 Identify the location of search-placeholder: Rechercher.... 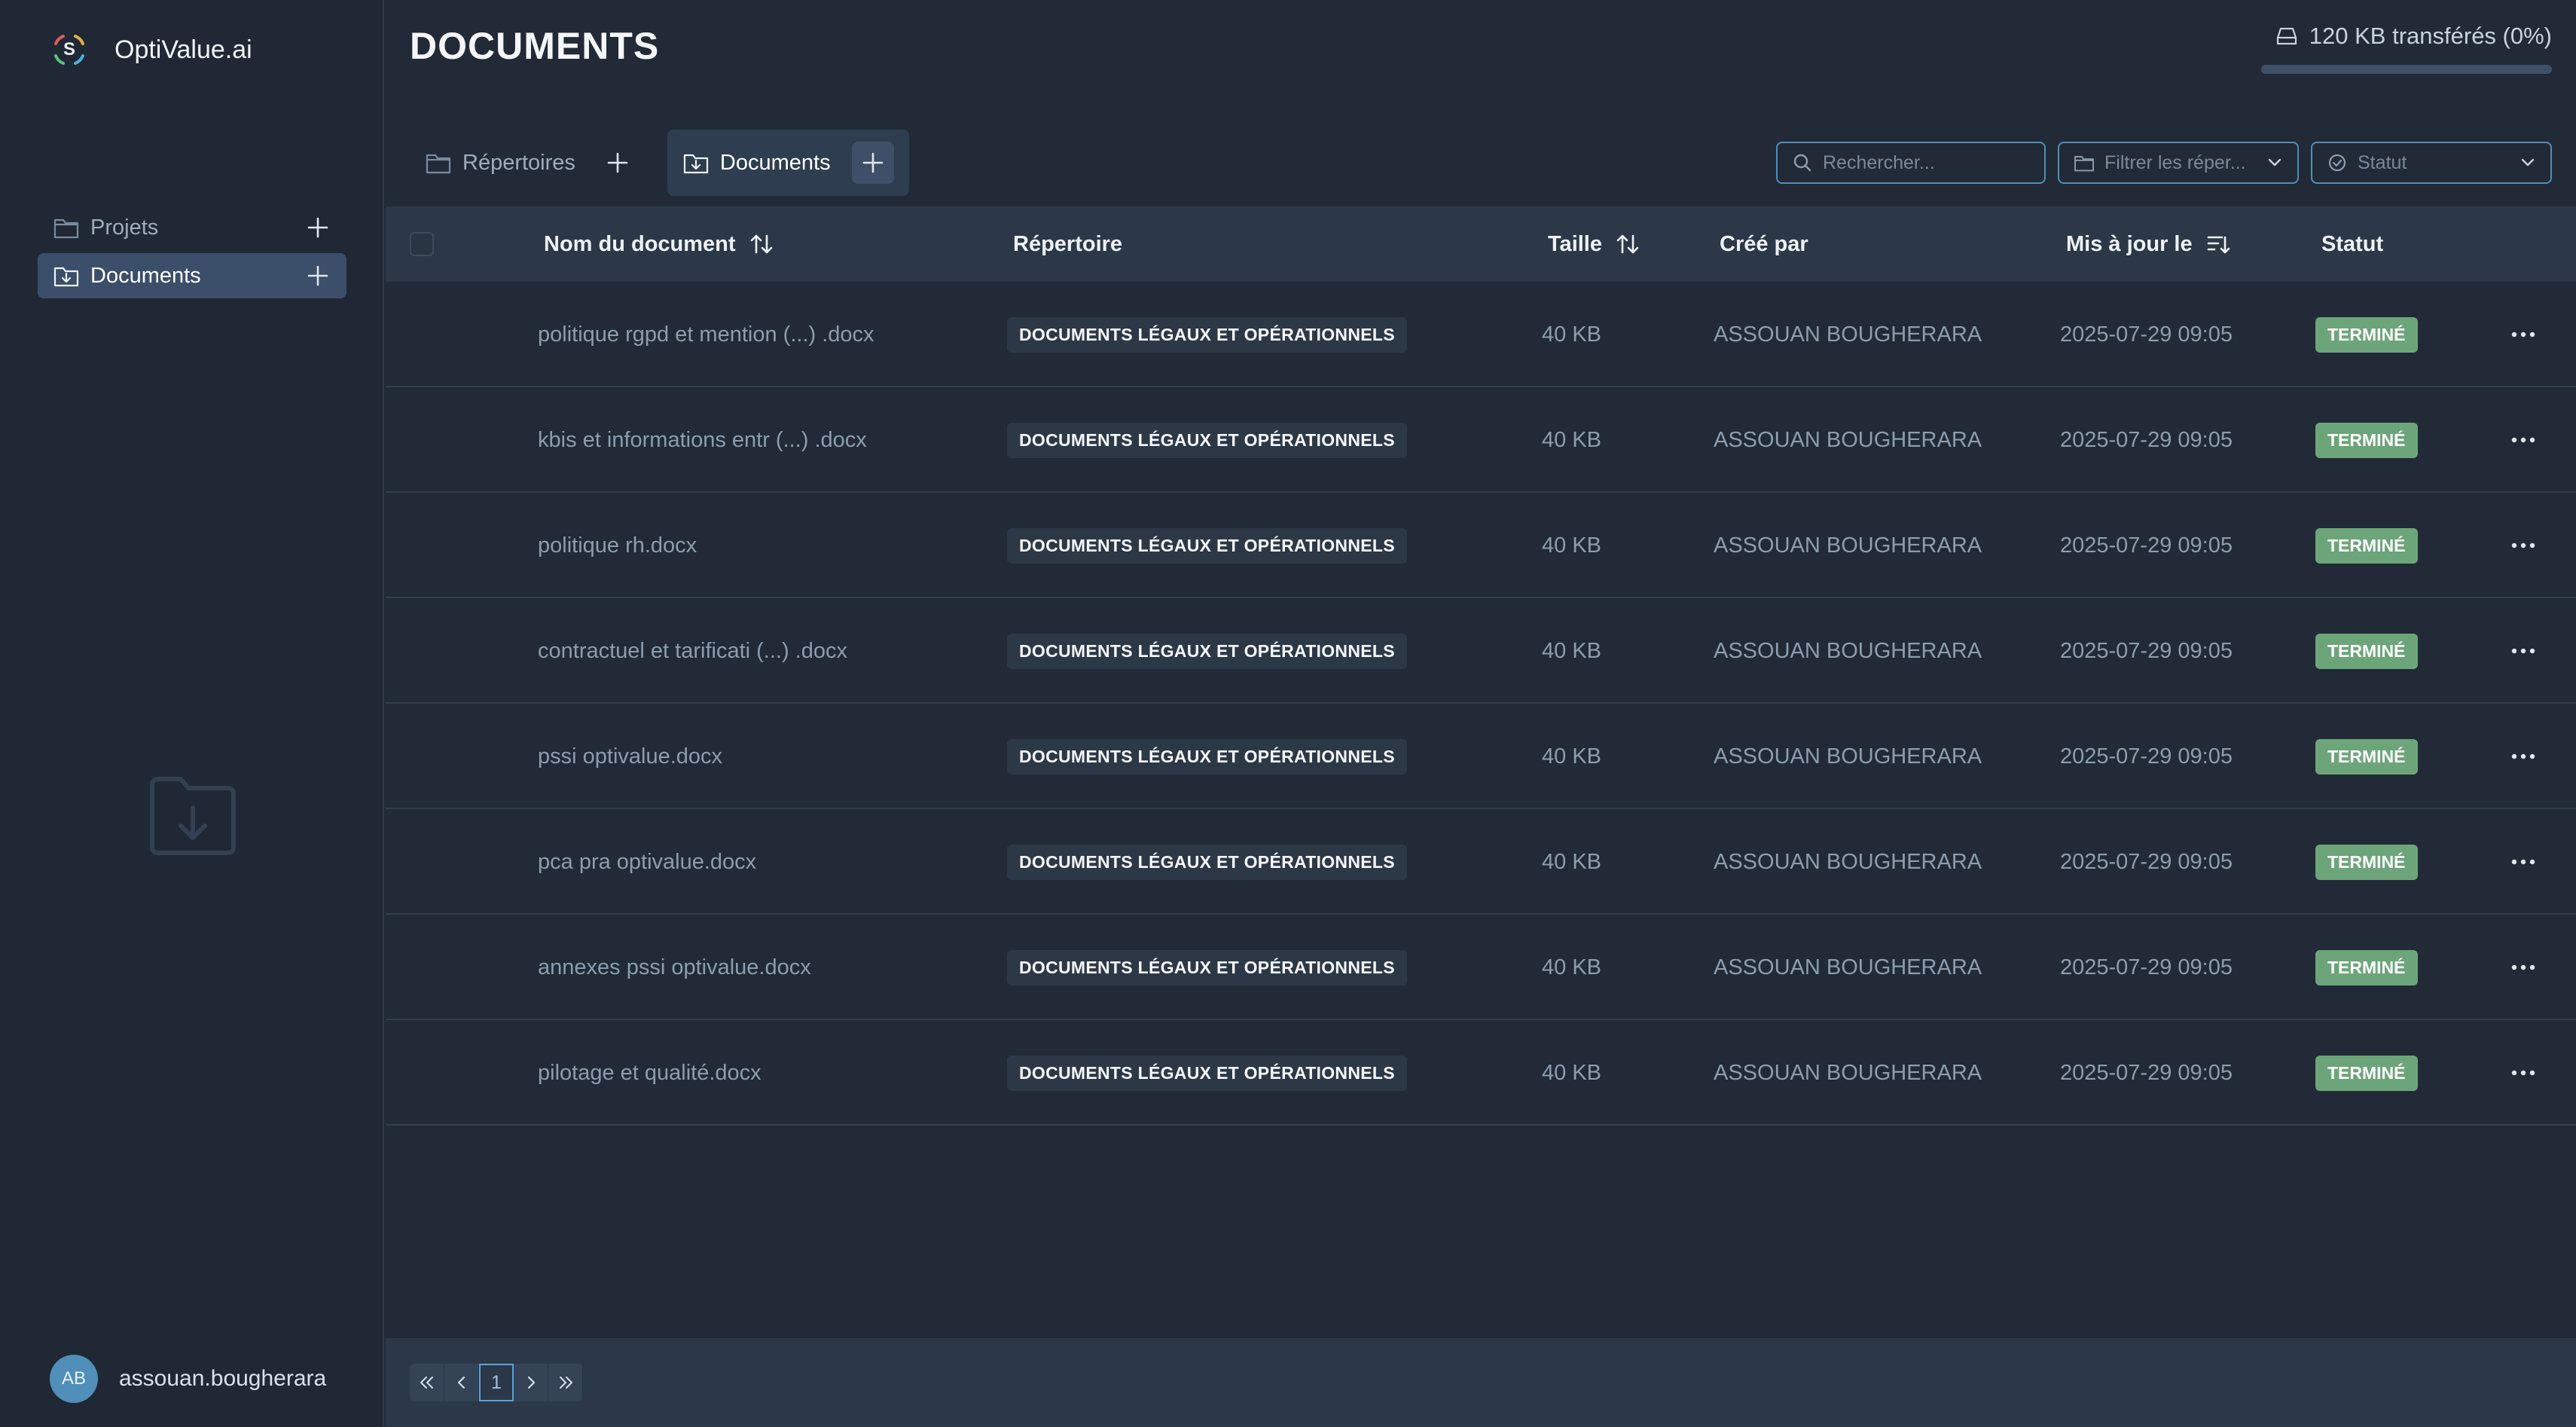
(1879, 162).